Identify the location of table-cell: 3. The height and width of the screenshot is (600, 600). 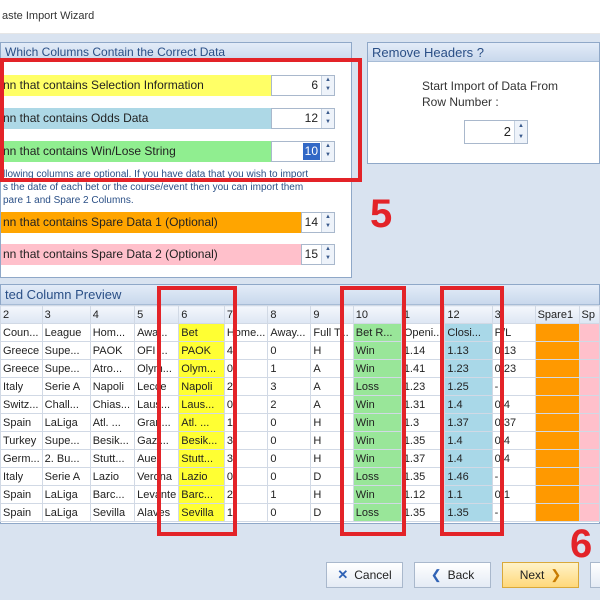
(289, 386).